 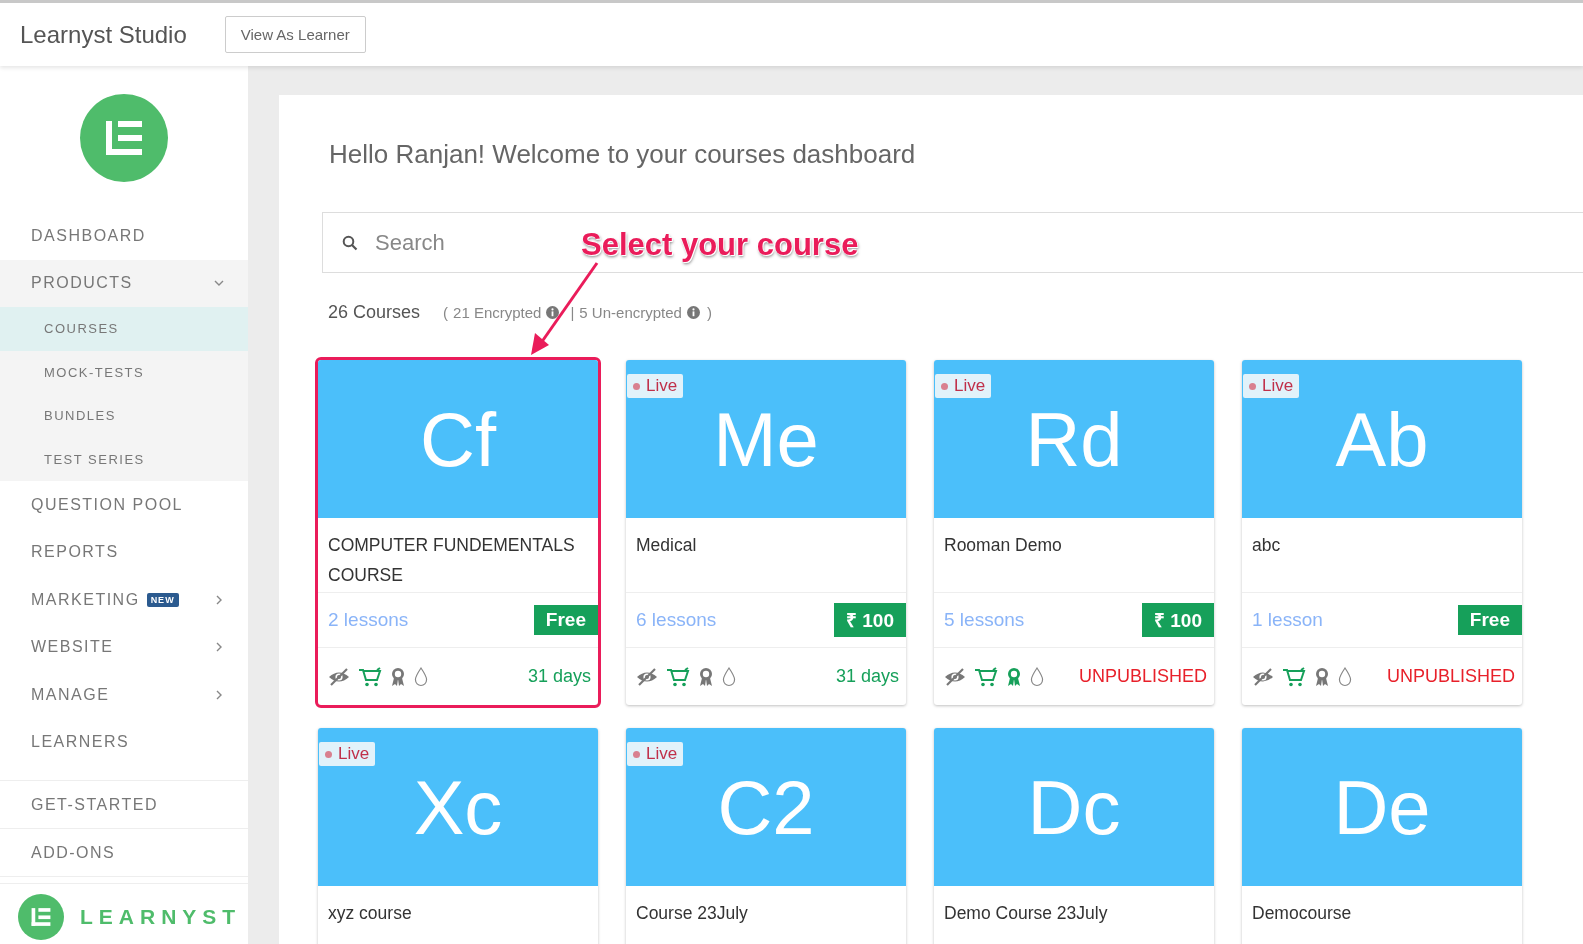 I want to click on course-card: Live C2 Course 23July, so click(x=766, y=836).